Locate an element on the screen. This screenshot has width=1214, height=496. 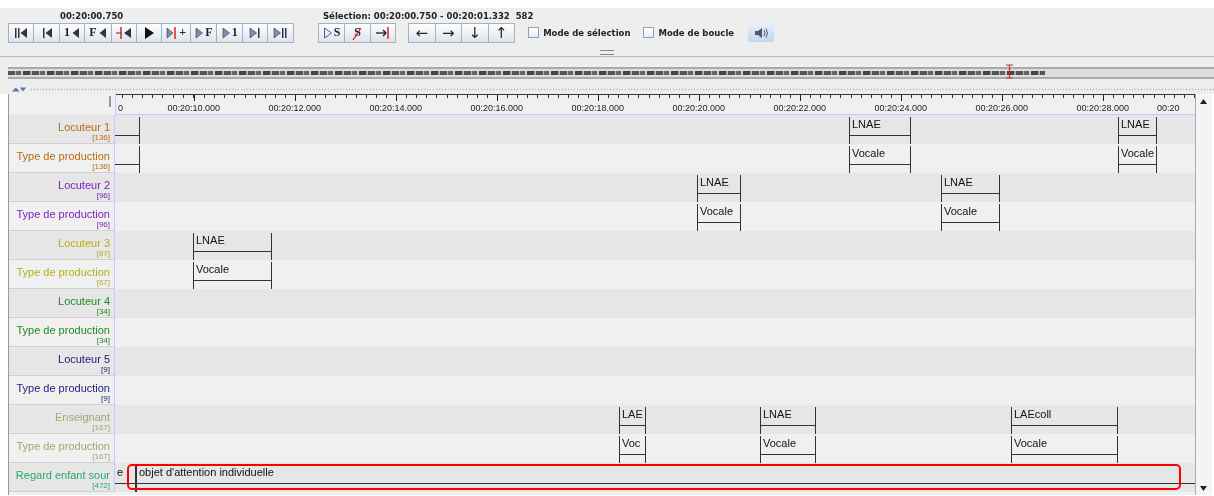
time-label: 00:20:20.000 is located at coordinates (699, 108).